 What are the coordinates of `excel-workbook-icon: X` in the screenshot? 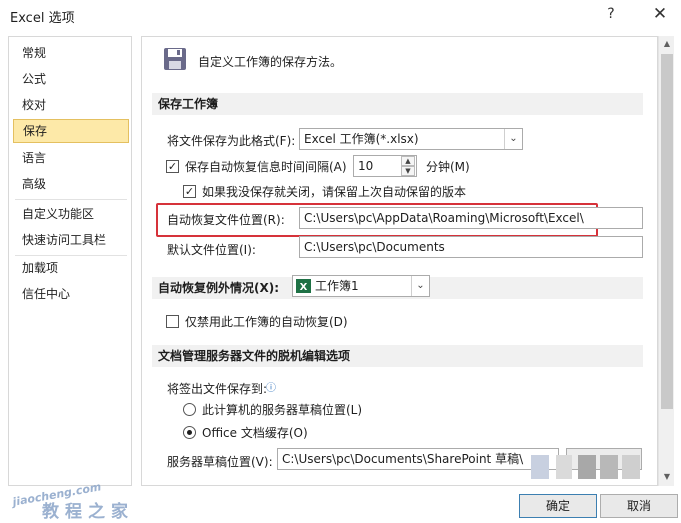 It's located at (303, 286).